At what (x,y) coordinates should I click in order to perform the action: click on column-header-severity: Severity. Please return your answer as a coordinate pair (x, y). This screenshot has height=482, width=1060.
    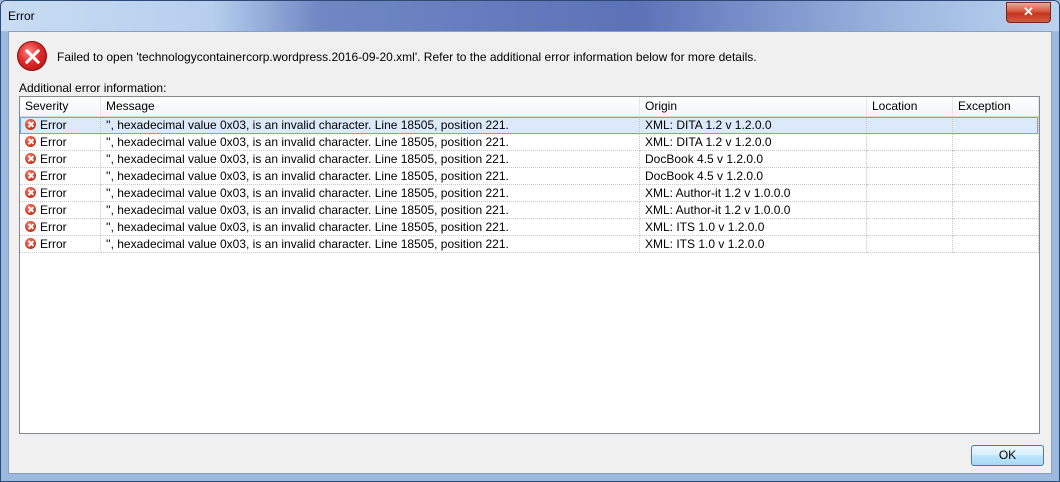
    Looking at the image, I should click on (60, 106).